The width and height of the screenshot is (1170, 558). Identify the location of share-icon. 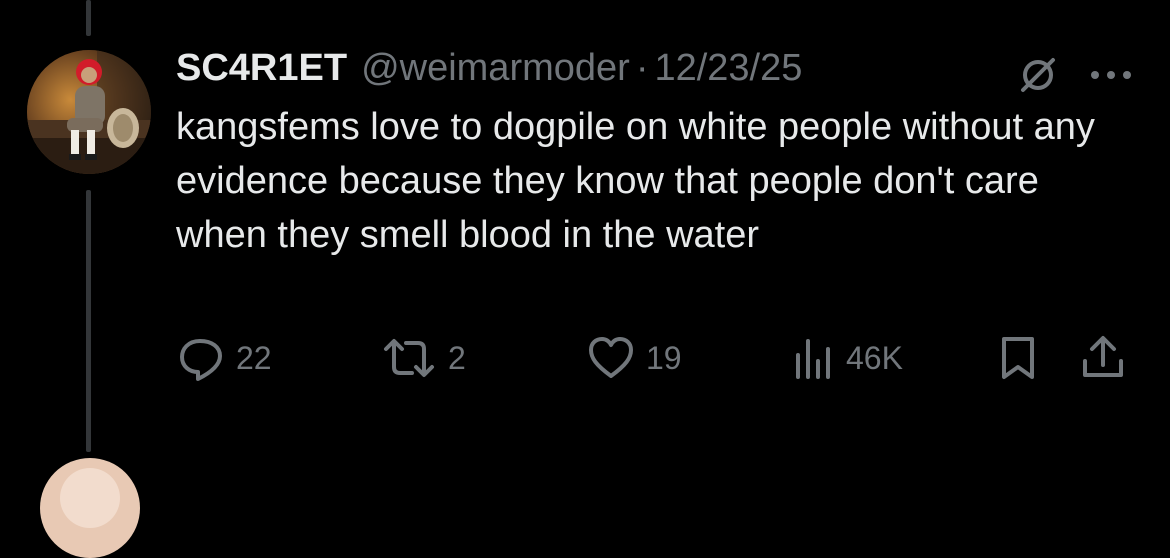
(1103, 356).